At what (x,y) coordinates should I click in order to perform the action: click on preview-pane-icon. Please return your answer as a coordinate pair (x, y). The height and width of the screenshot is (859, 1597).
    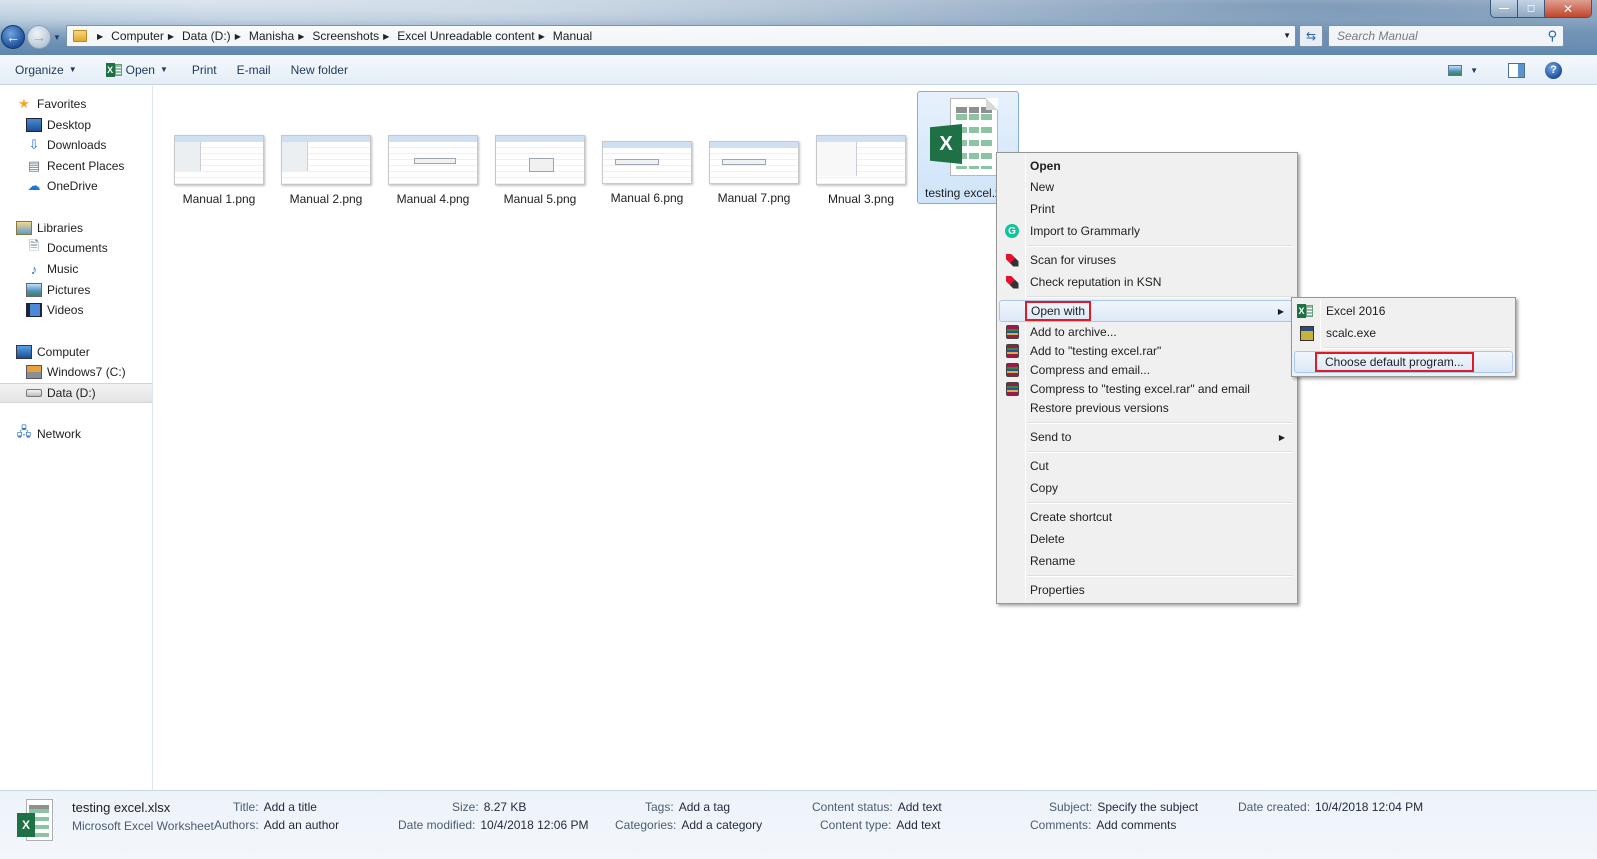
    Looking at the image, I should click on (1516, 70).